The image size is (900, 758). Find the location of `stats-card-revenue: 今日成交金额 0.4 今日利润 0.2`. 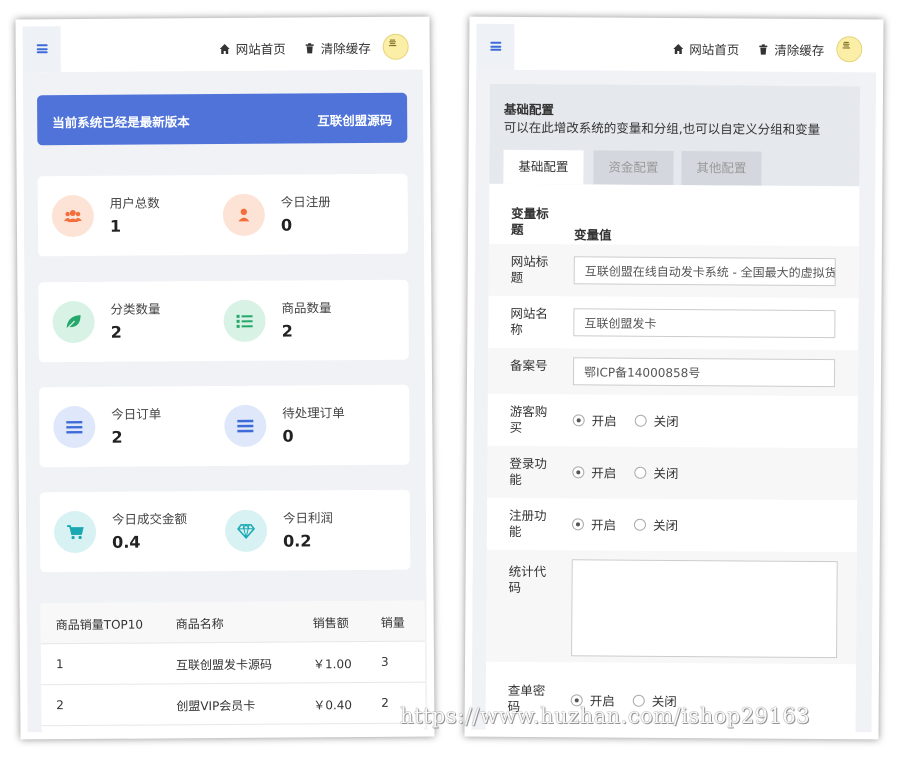

stats-card-revenue: 今日成交金额 0.4 今日利润 0.2 is located at coordinates (225, 531).